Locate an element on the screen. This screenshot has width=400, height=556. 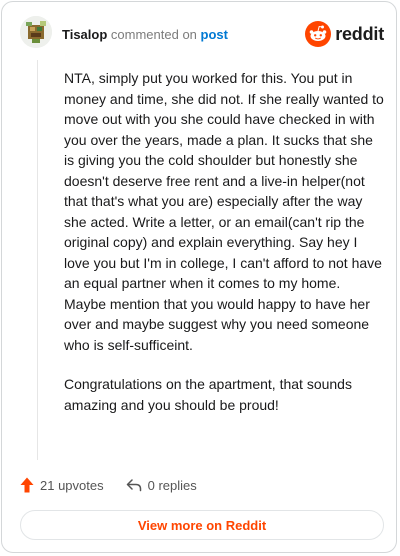
avatar-image is located at coordinates (36, 32).